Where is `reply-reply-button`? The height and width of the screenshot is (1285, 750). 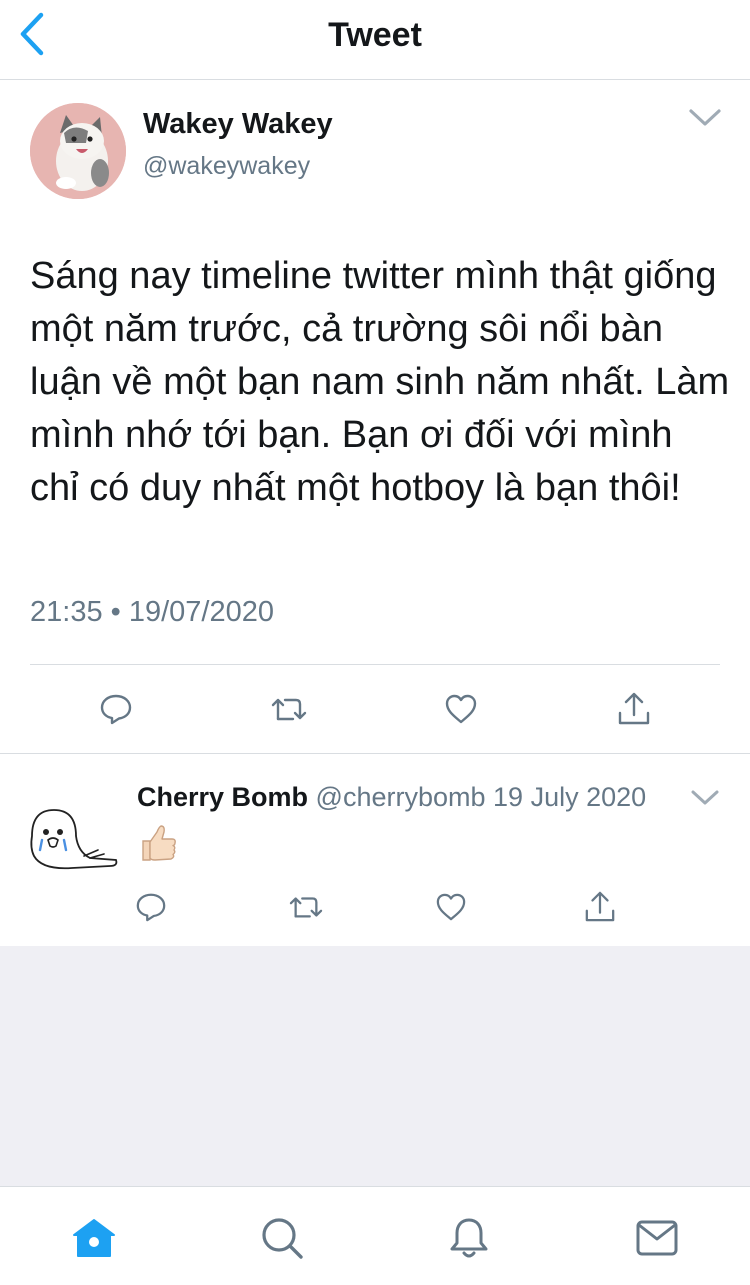
reply-reply-button is located at coordinates (151, 907).